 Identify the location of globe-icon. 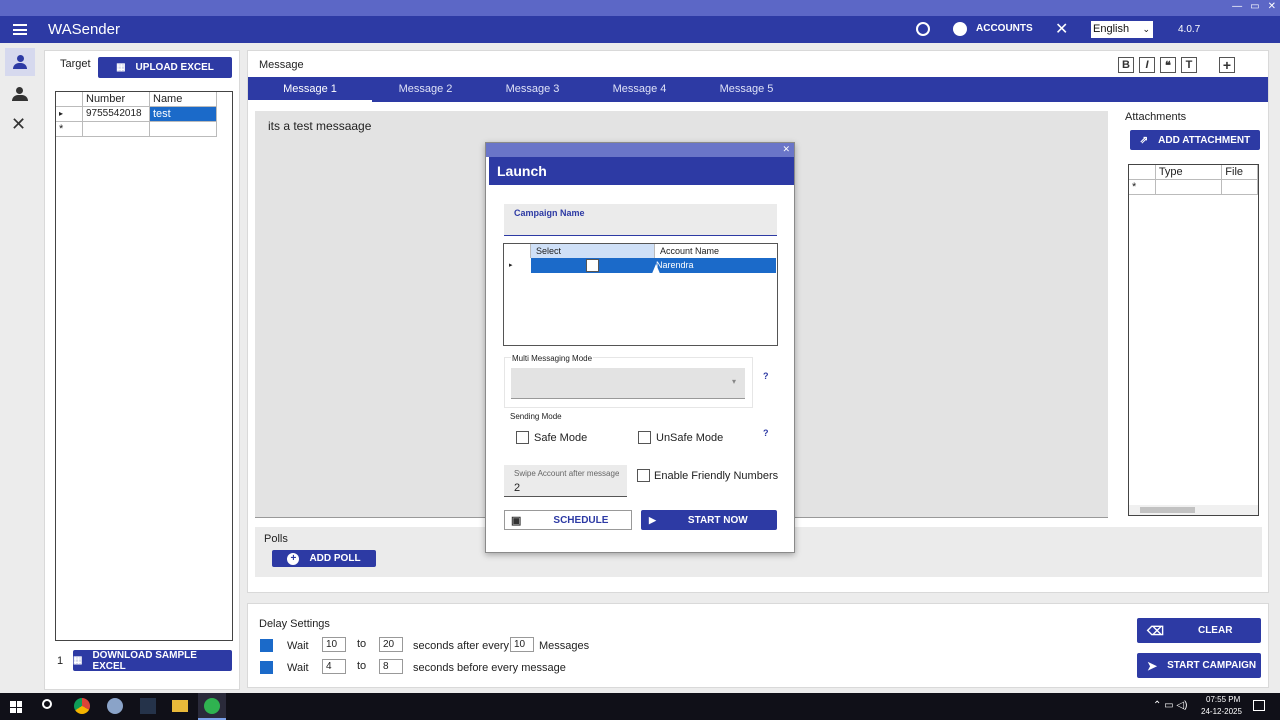
(923, 29).